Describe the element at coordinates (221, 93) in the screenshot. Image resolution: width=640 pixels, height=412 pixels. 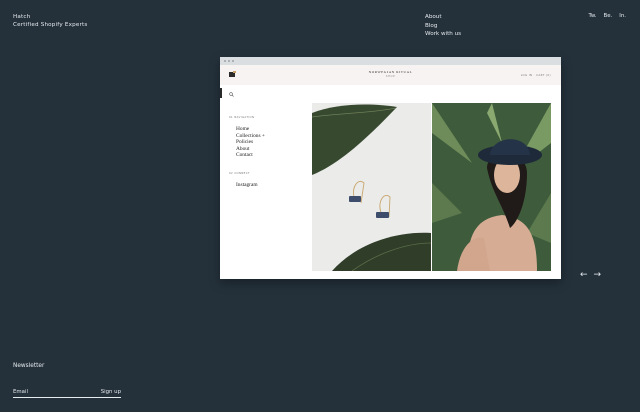
I see `preview-left-accent` at that location.